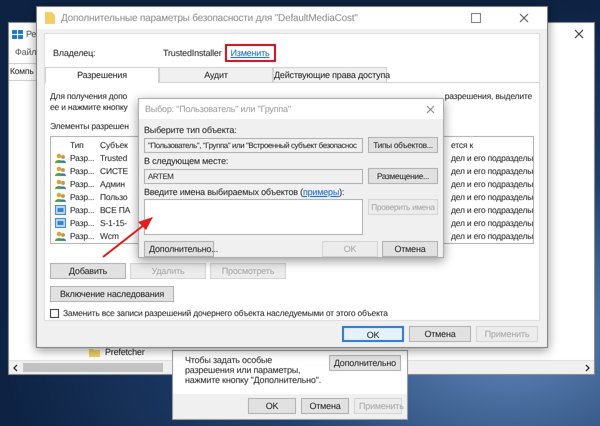  Describe the element at coordinates (245, 192) in the screenshot. I see `field-label: Введите имена выбираемых объектов (примеры):` at that location.